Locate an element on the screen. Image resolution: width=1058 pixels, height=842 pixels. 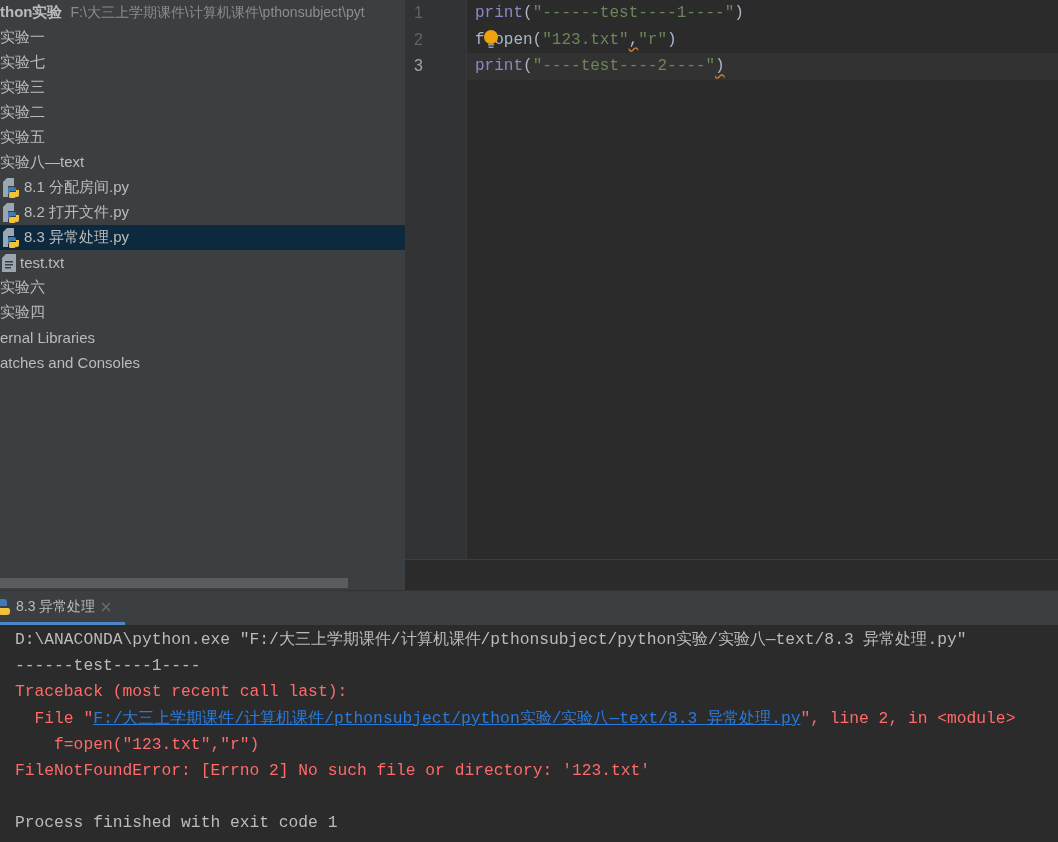
console-line: f=open("123.txt","r") is located at coordinates (157, 744).